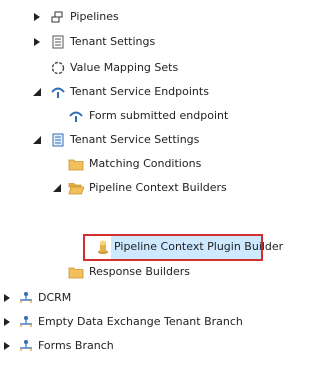  I want to click on tree-item-tenant-settings: Tenant Settings, so click(139, 42).